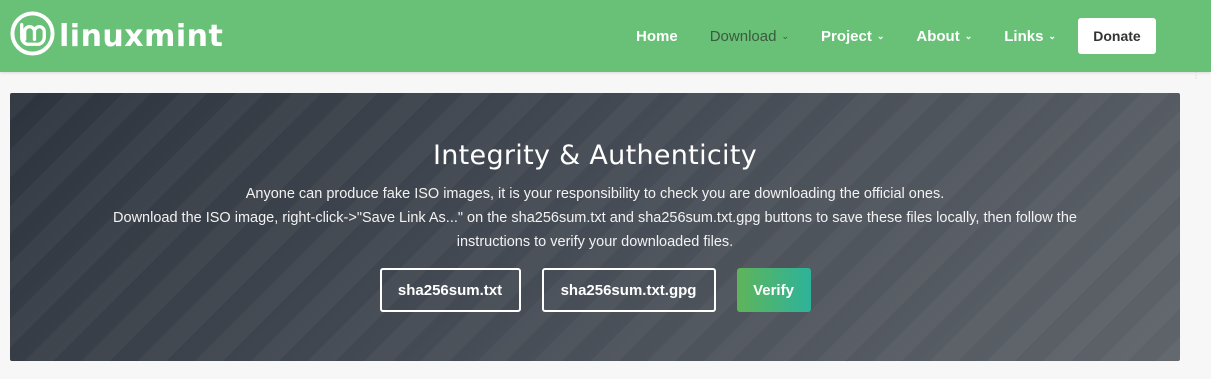 The width and height of the screenshot is (1211, 379). I want to click on linux-mint-logo-icon, so click(32, 36).